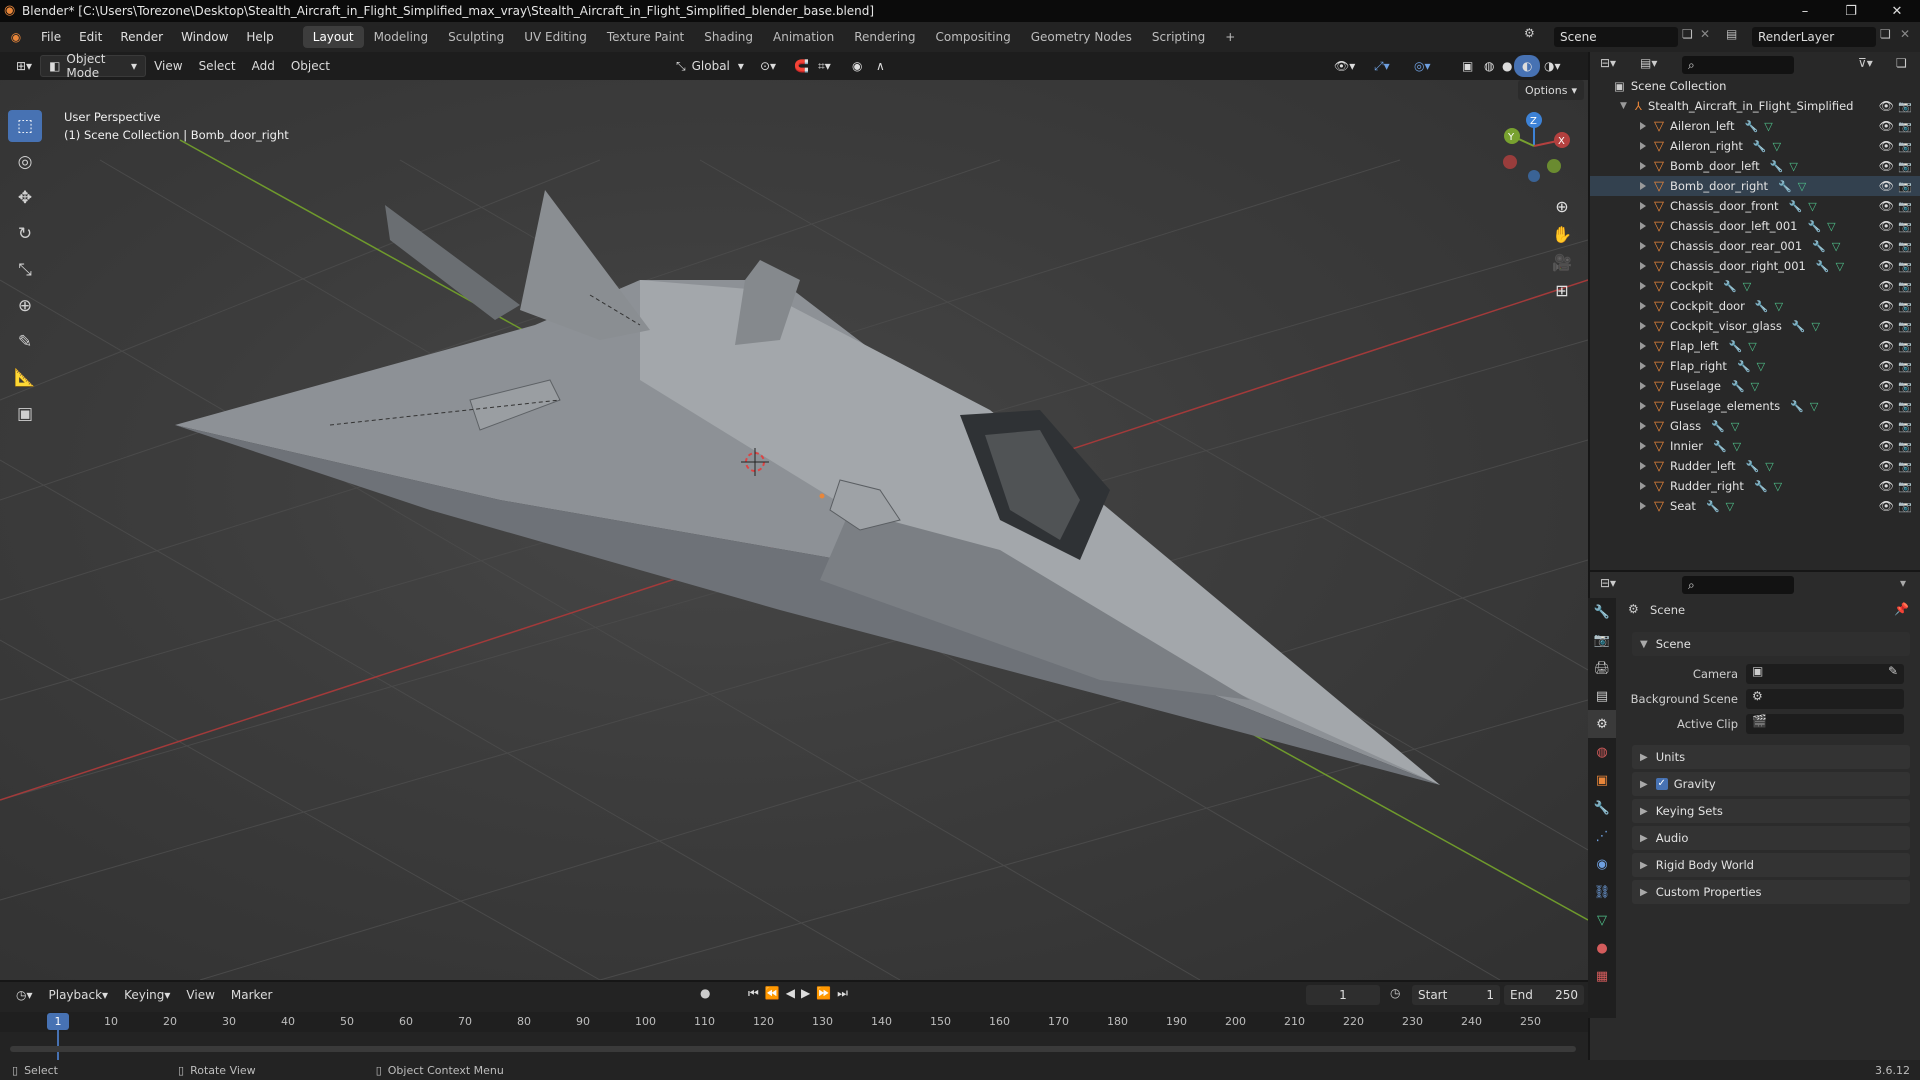 Image resolution: width=1920 pixels, height=1080 pixels. Describe the element at coordinates (1755, 226) in the screenshot. I see `outliner-item: ▽ Chassis_door_left_001 🔧 ▽ 👁 📷` at that location.